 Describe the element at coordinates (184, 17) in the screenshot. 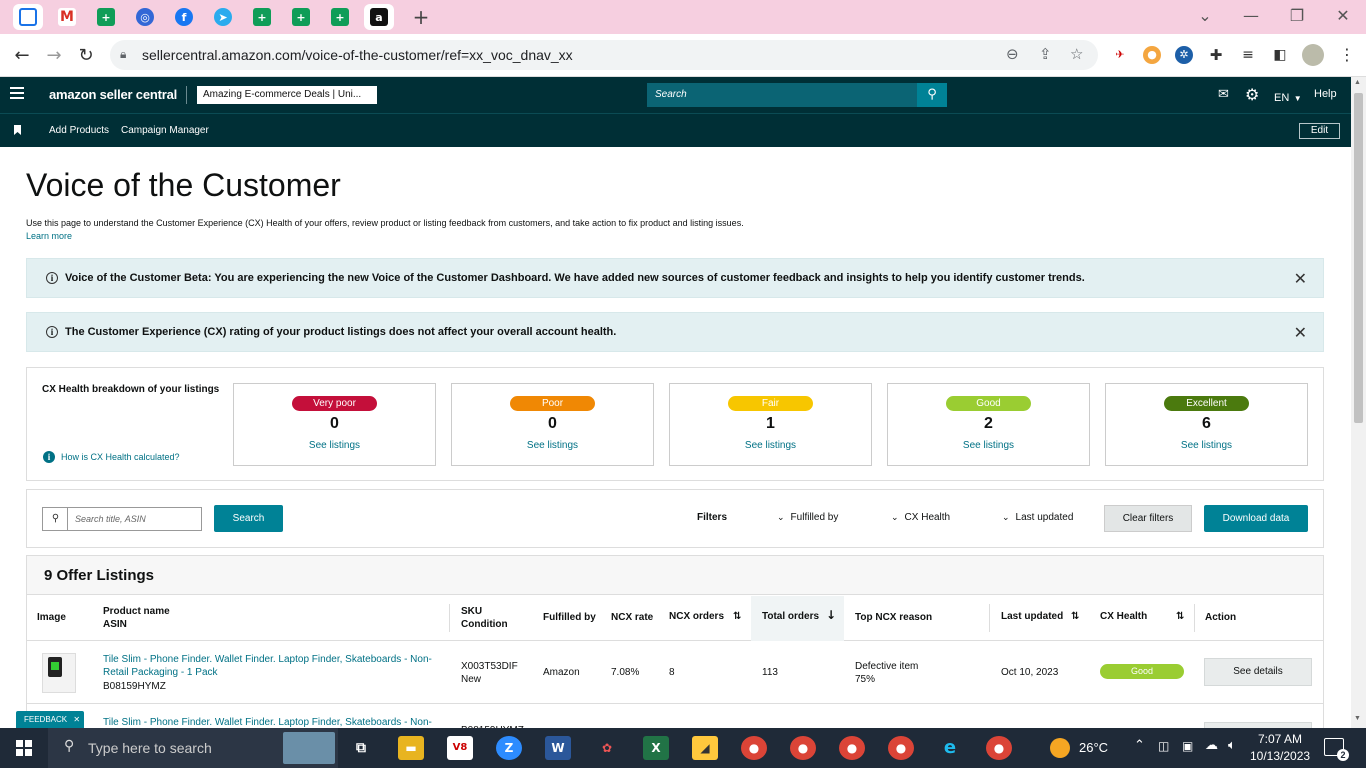

I see `tab-facebook: f` at that location.